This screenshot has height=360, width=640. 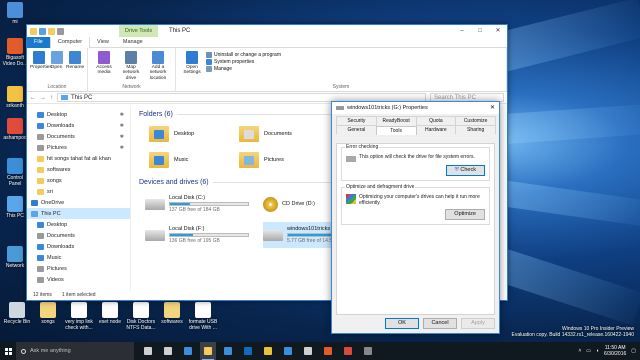 What do you see at coordinates (204, 204) in the screenshot?
I see `drive-item: Local Disk (C:) 137 GB free of 184 GB` at bounding box center [204, 204].